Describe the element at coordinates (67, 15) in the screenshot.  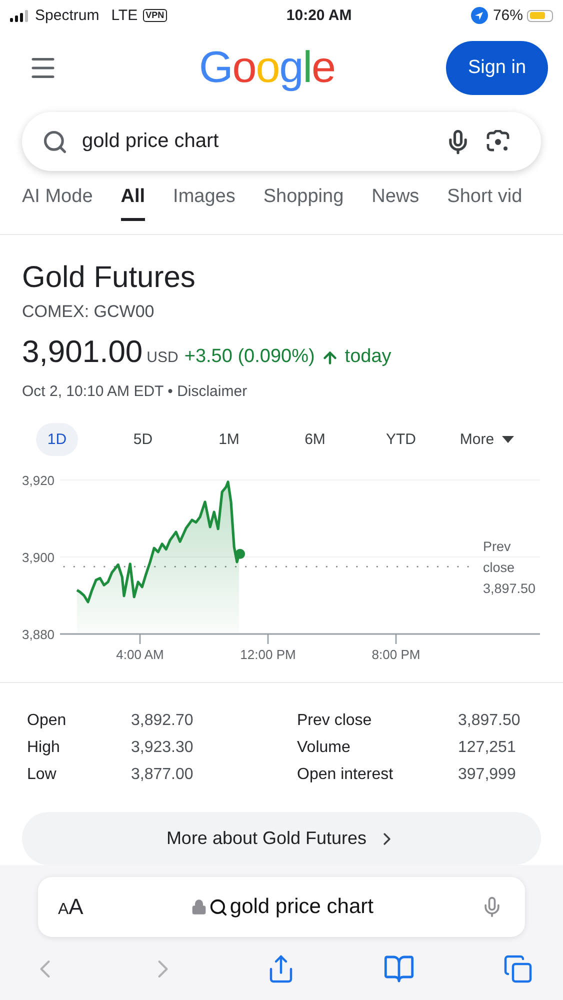
I see `carrier-name: Spectrum` at that location.